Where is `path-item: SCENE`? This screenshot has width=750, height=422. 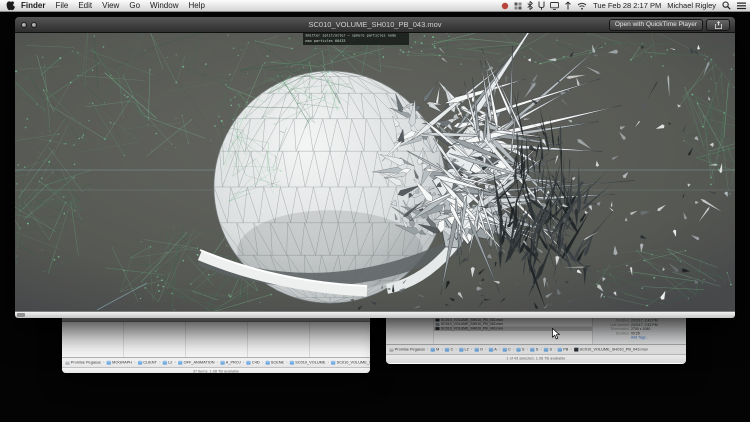 path-item: SCENE is located at coordinates (274, 362).